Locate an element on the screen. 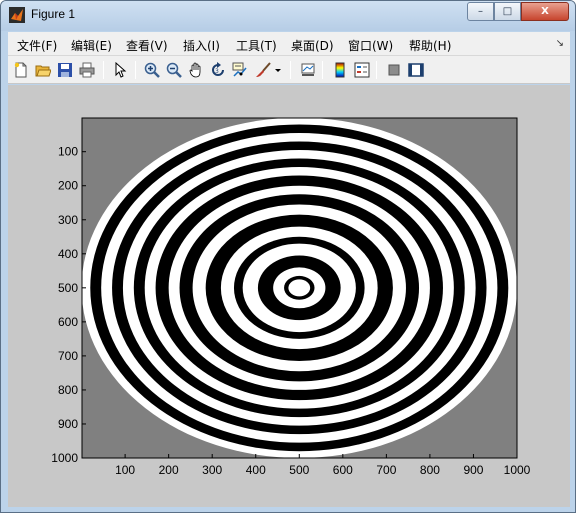 Image resolution: width=576 pixels, height=513 pixels. show-plot-tools-icon is located at coordinates (416, 70).